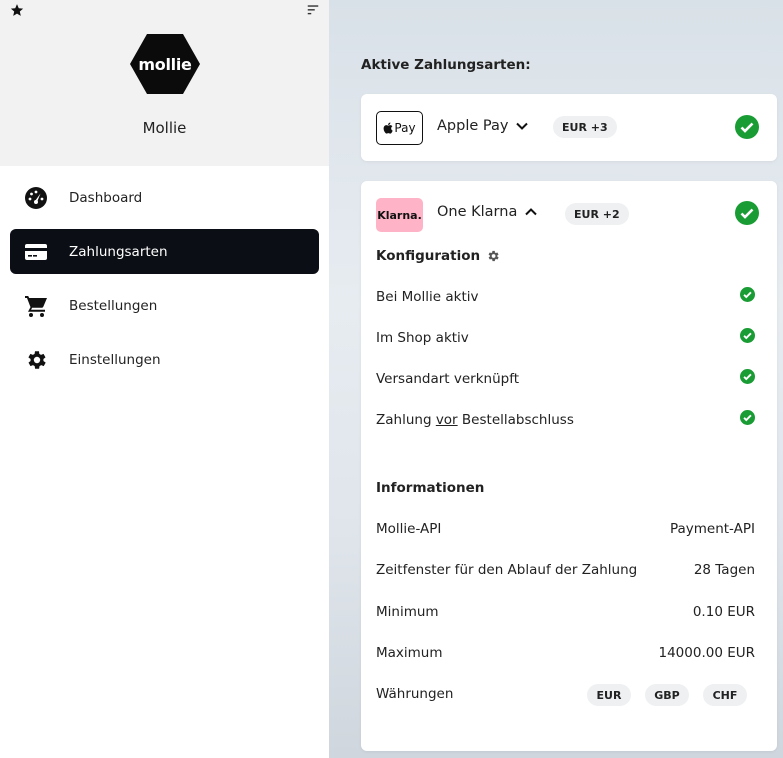 The height and width of the screenshot is (758, 783). Describe the element at coordinates (118, 251) in the screenshot. I see `sidebar-item-label: Zahlungsarten` at that location.